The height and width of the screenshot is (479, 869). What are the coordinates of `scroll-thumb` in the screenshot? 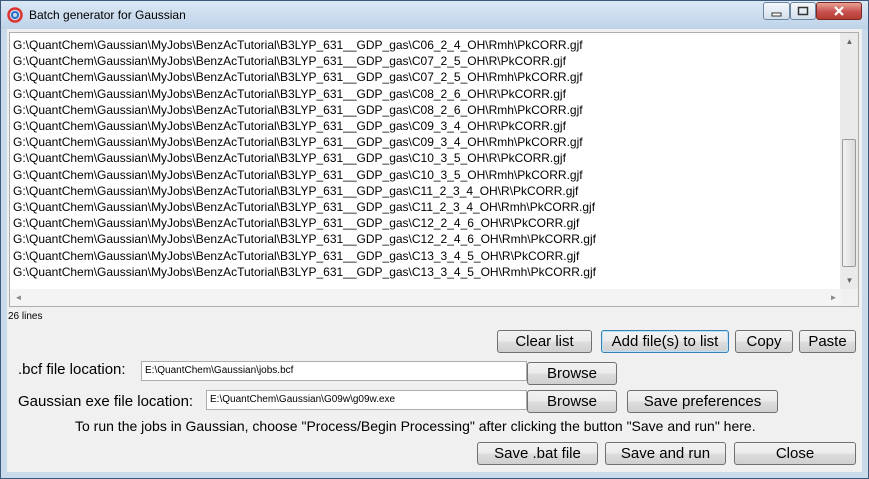 It's located at (849, 203).